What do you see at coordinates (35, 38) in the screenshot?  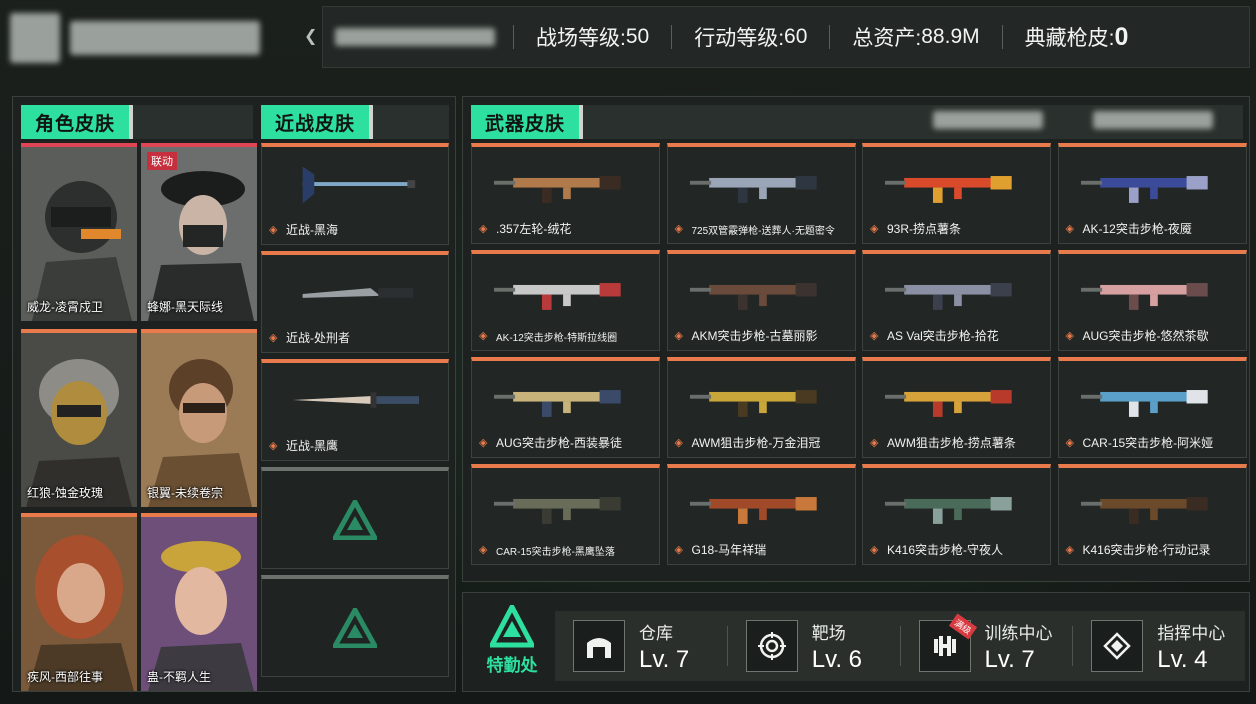 I see `player-avatar-blurred` at bounding box center [35, 38].